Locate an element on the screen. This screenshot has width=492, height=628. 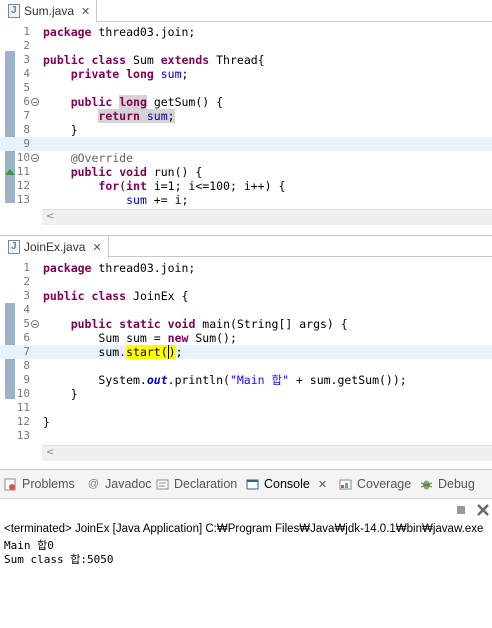
code-line: 3 public class Sum extends Thread{ is located at coordinates (246, 60).